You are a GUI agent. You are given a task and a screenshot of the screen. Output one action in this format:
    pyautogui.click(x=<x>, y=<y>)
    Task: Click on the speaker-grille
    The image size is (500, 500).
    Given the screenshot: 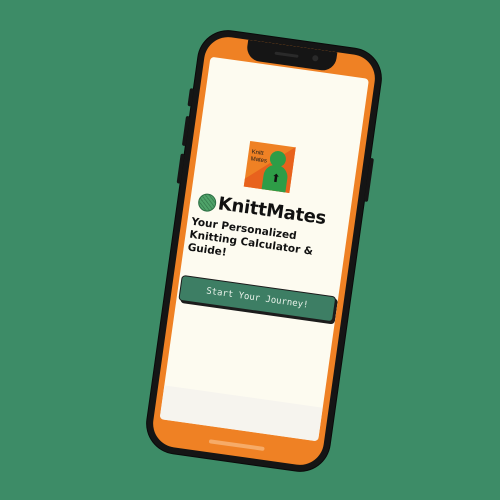 What is the action you would take?
    pyautogui.click(x=286, y=54)
    